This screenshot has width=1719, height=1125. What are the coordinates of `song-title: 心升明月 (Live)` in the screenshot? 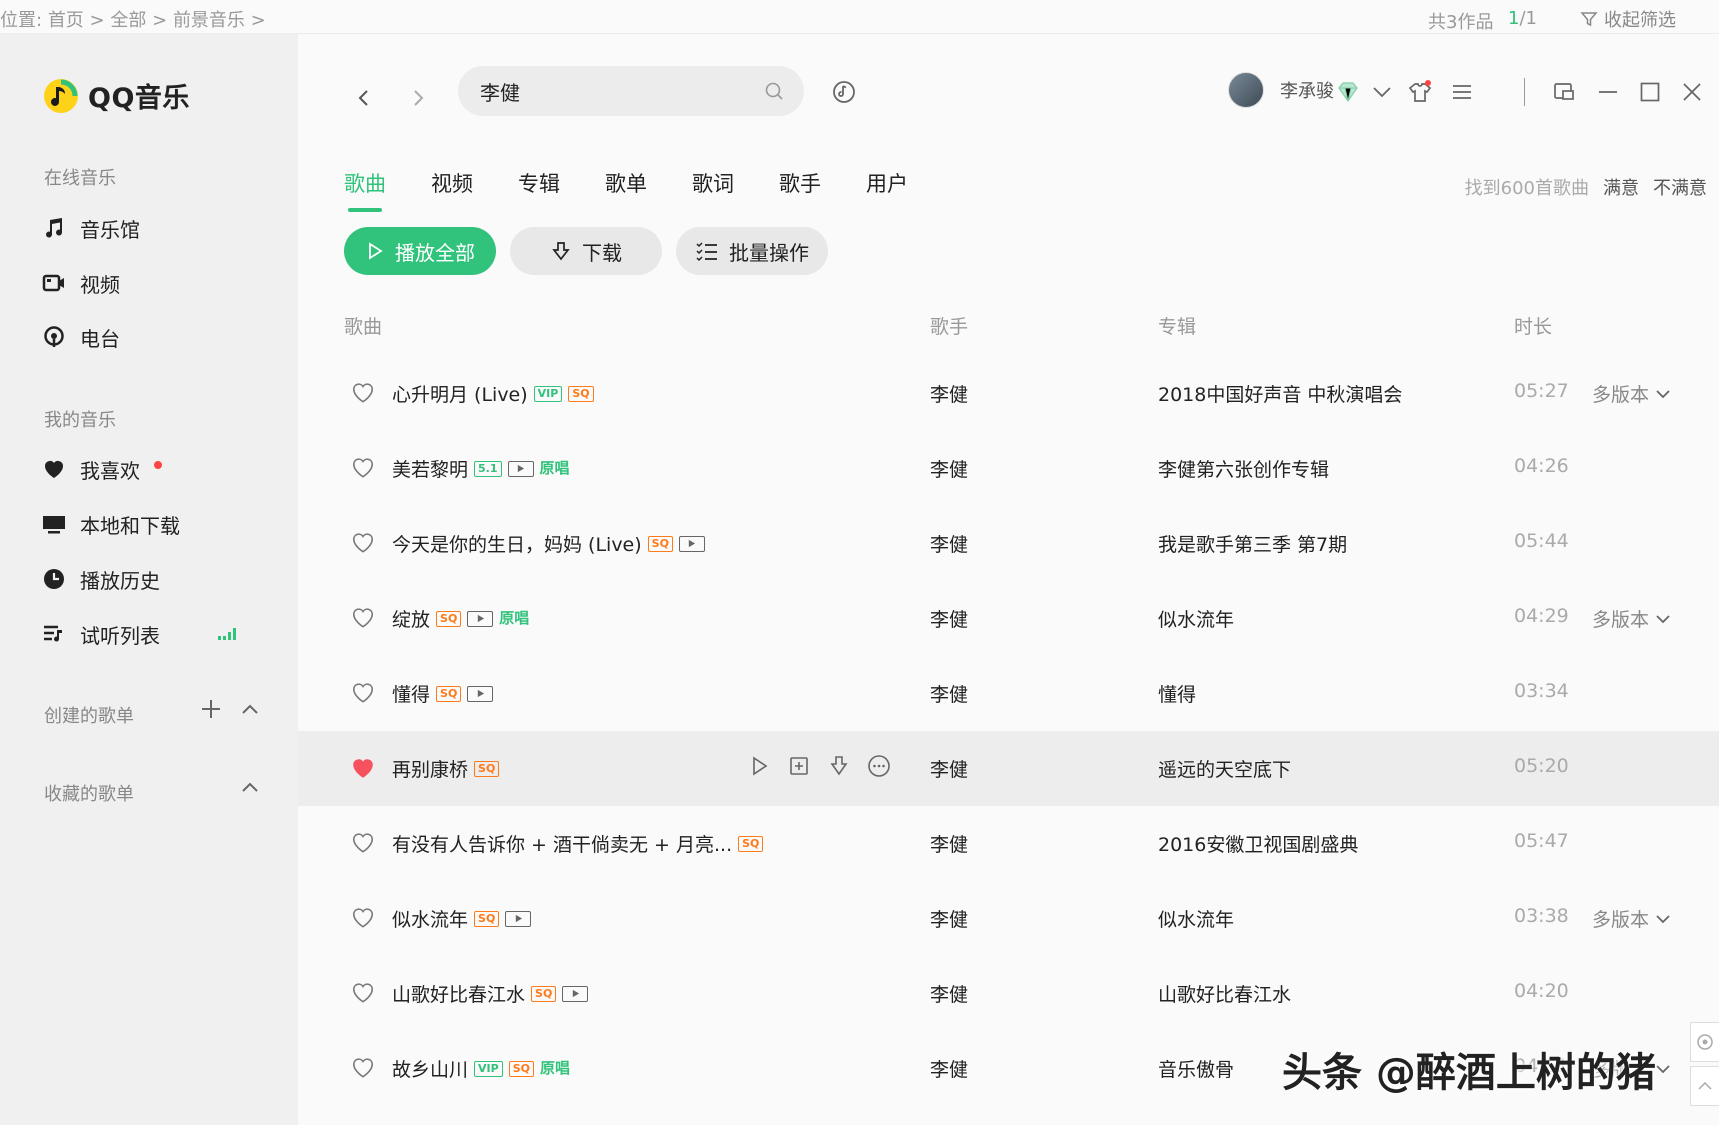 It's located at (460, 393).